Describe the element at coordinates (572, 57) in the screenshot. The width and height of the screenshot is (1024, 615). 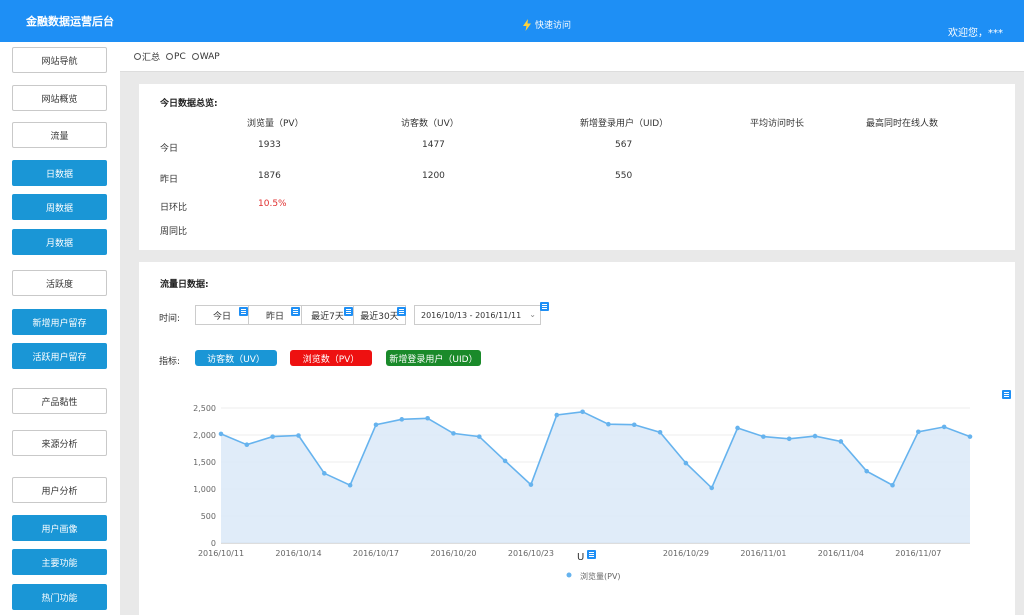
I see `platform-filter-bar: 汇总 PC WAP` at that location.